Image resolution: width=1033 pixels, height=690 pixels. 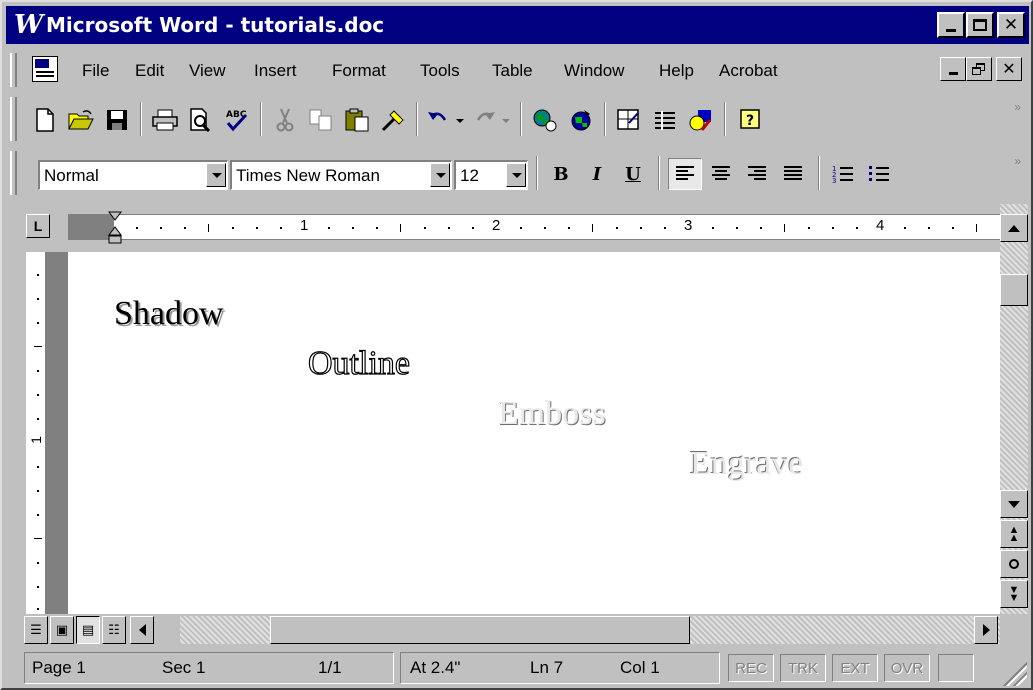 What do you see at coordinates (834, 180) in the screenshot?
I see `svg-text: 3` at bounding box center [834, 180].